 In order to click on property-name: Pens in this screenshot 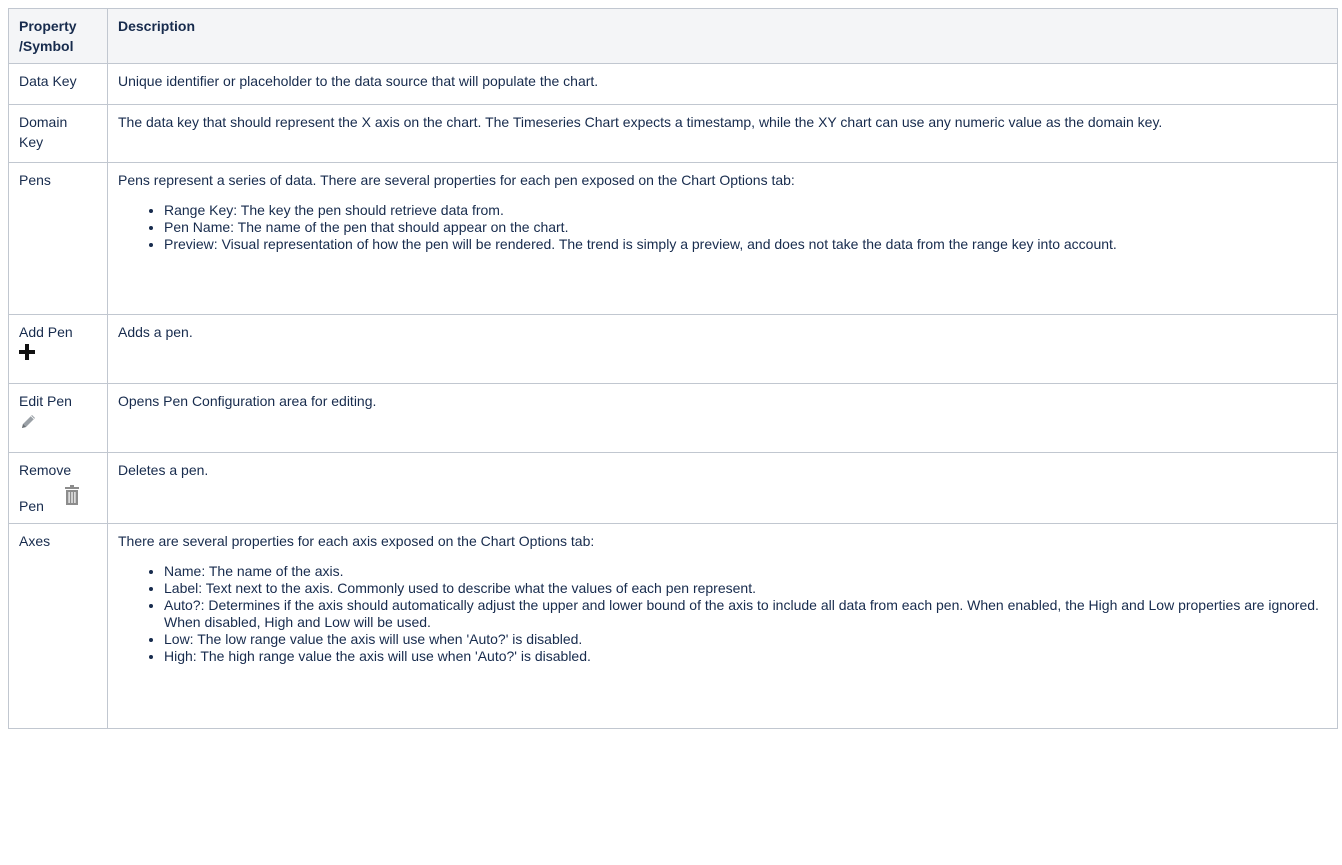, I will do `click(35, 180)`.